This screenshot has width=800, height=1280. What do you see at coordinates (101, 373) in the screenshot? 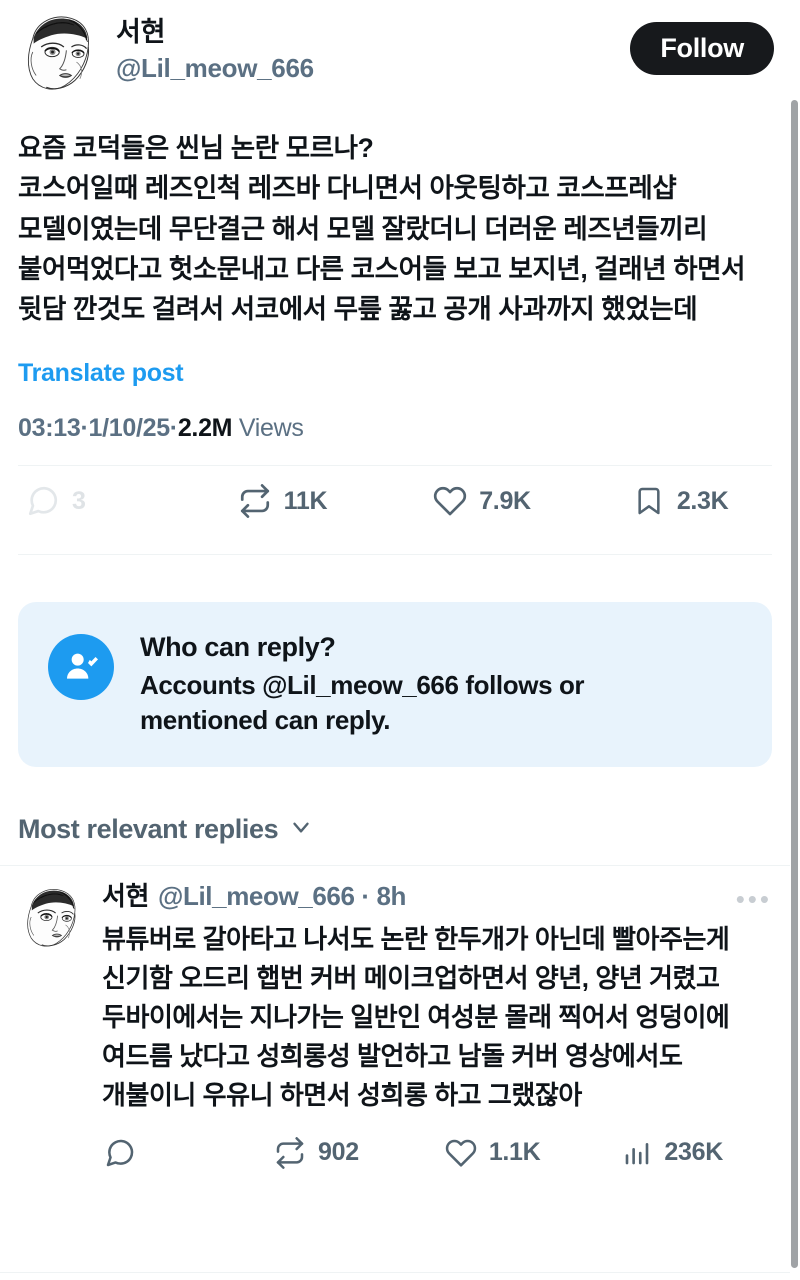
I see `translate-post-link: Translate post` at bounding box center [101, 373].